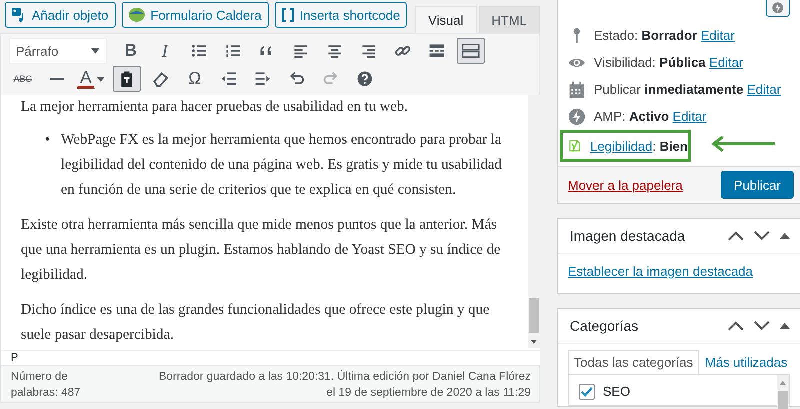  Describe the element at coordinates (60, 15) in the screenshot. I see `media-button: Añadir objeto` at that location.